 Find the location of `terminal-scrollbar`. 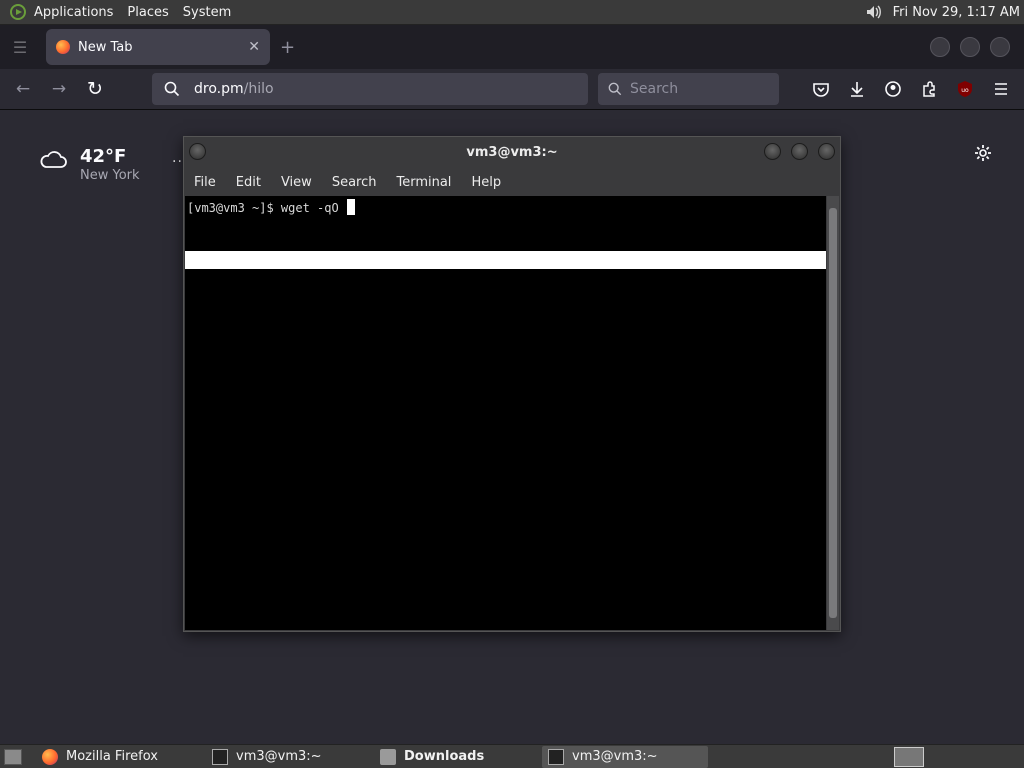

terminal-scrollbar is located at coordinates (833, 413).